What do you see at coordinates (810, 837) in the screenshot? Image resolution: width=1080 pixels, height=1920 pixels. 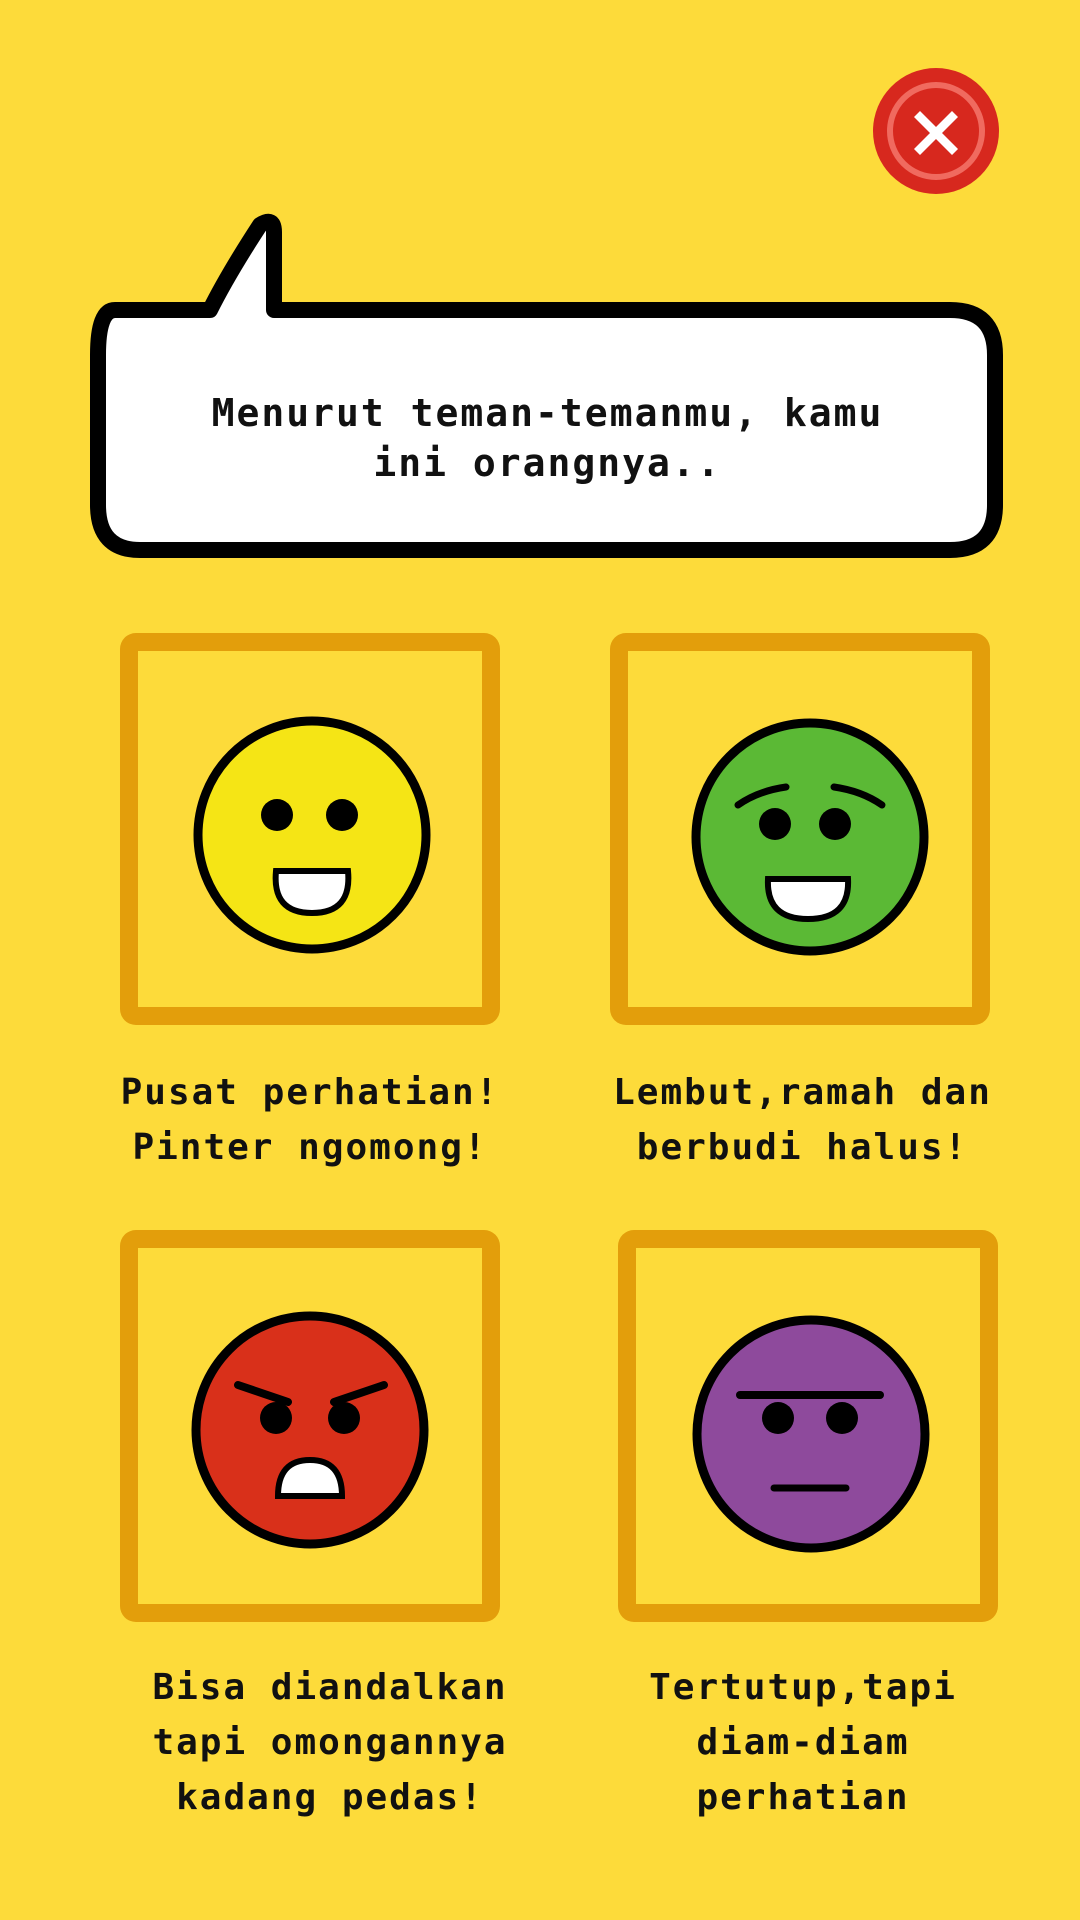 I see `gentle-green-face-icon` at bounding box center [810, 837].